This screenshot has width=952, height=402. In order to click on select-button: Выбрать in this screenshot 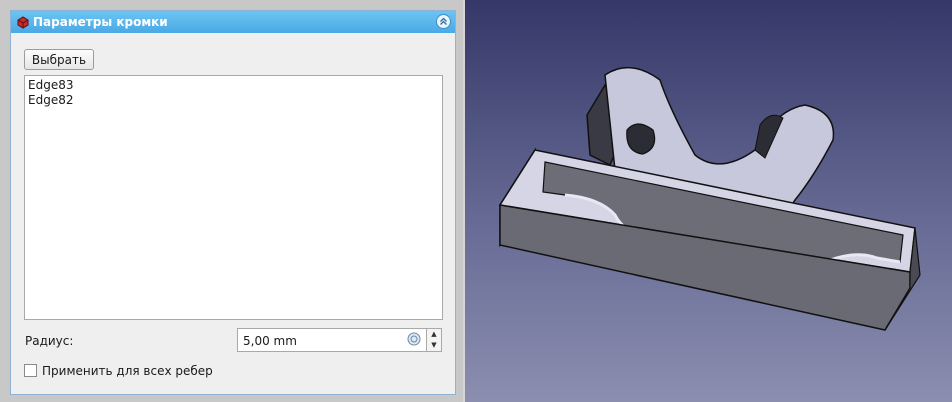, I will do `click(59, 59)`.